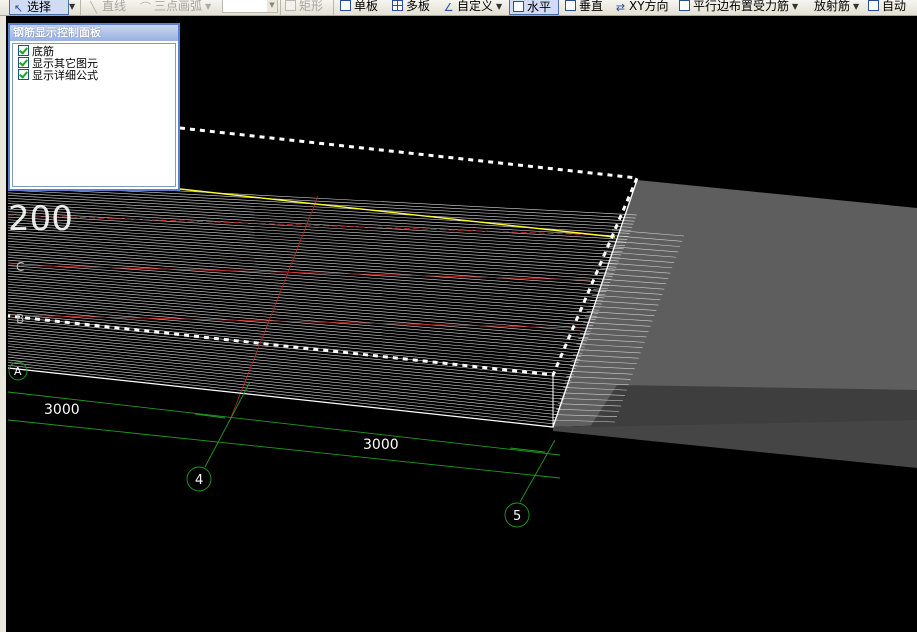 This screenshot has width=917, height=632. Describe the element at coordinates (145, 7) in the screenshot. I see `arc-icon: ⌒` at that location.